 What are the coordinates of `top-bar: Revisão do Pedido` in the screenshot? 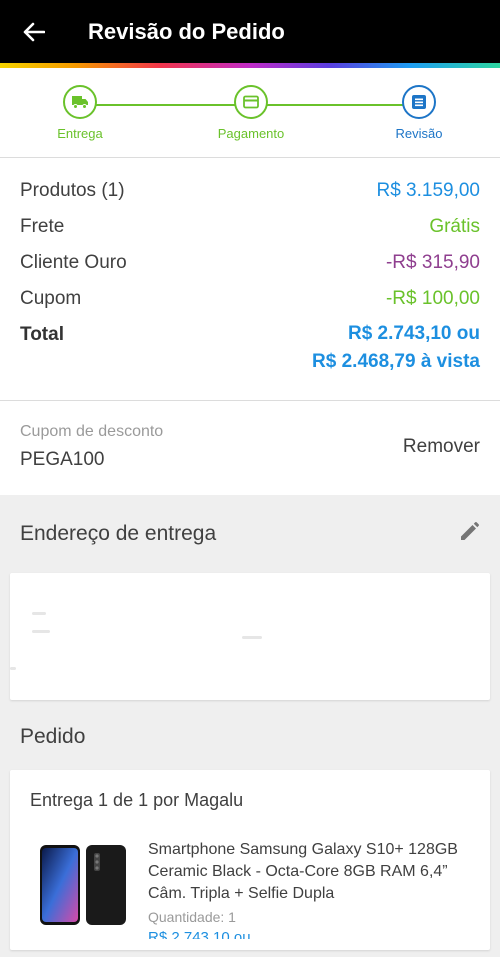 It's located at (250, 31).